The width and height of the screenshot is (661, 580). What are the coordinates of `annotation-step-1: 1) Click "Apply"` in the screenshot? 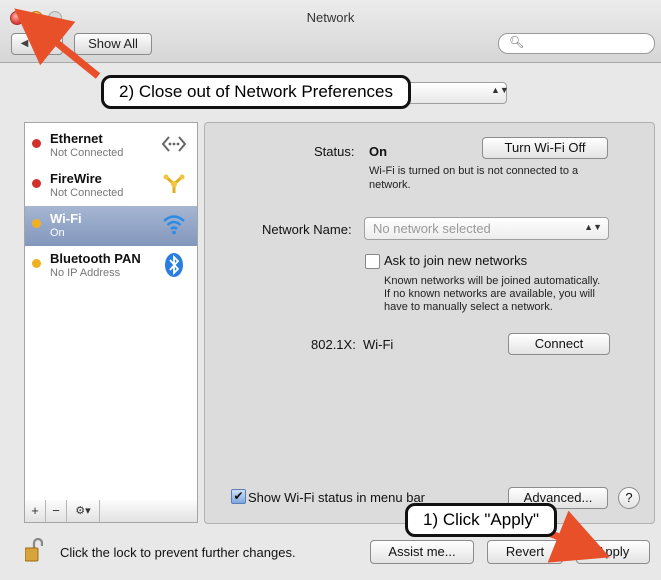 It's located at (481, 520).